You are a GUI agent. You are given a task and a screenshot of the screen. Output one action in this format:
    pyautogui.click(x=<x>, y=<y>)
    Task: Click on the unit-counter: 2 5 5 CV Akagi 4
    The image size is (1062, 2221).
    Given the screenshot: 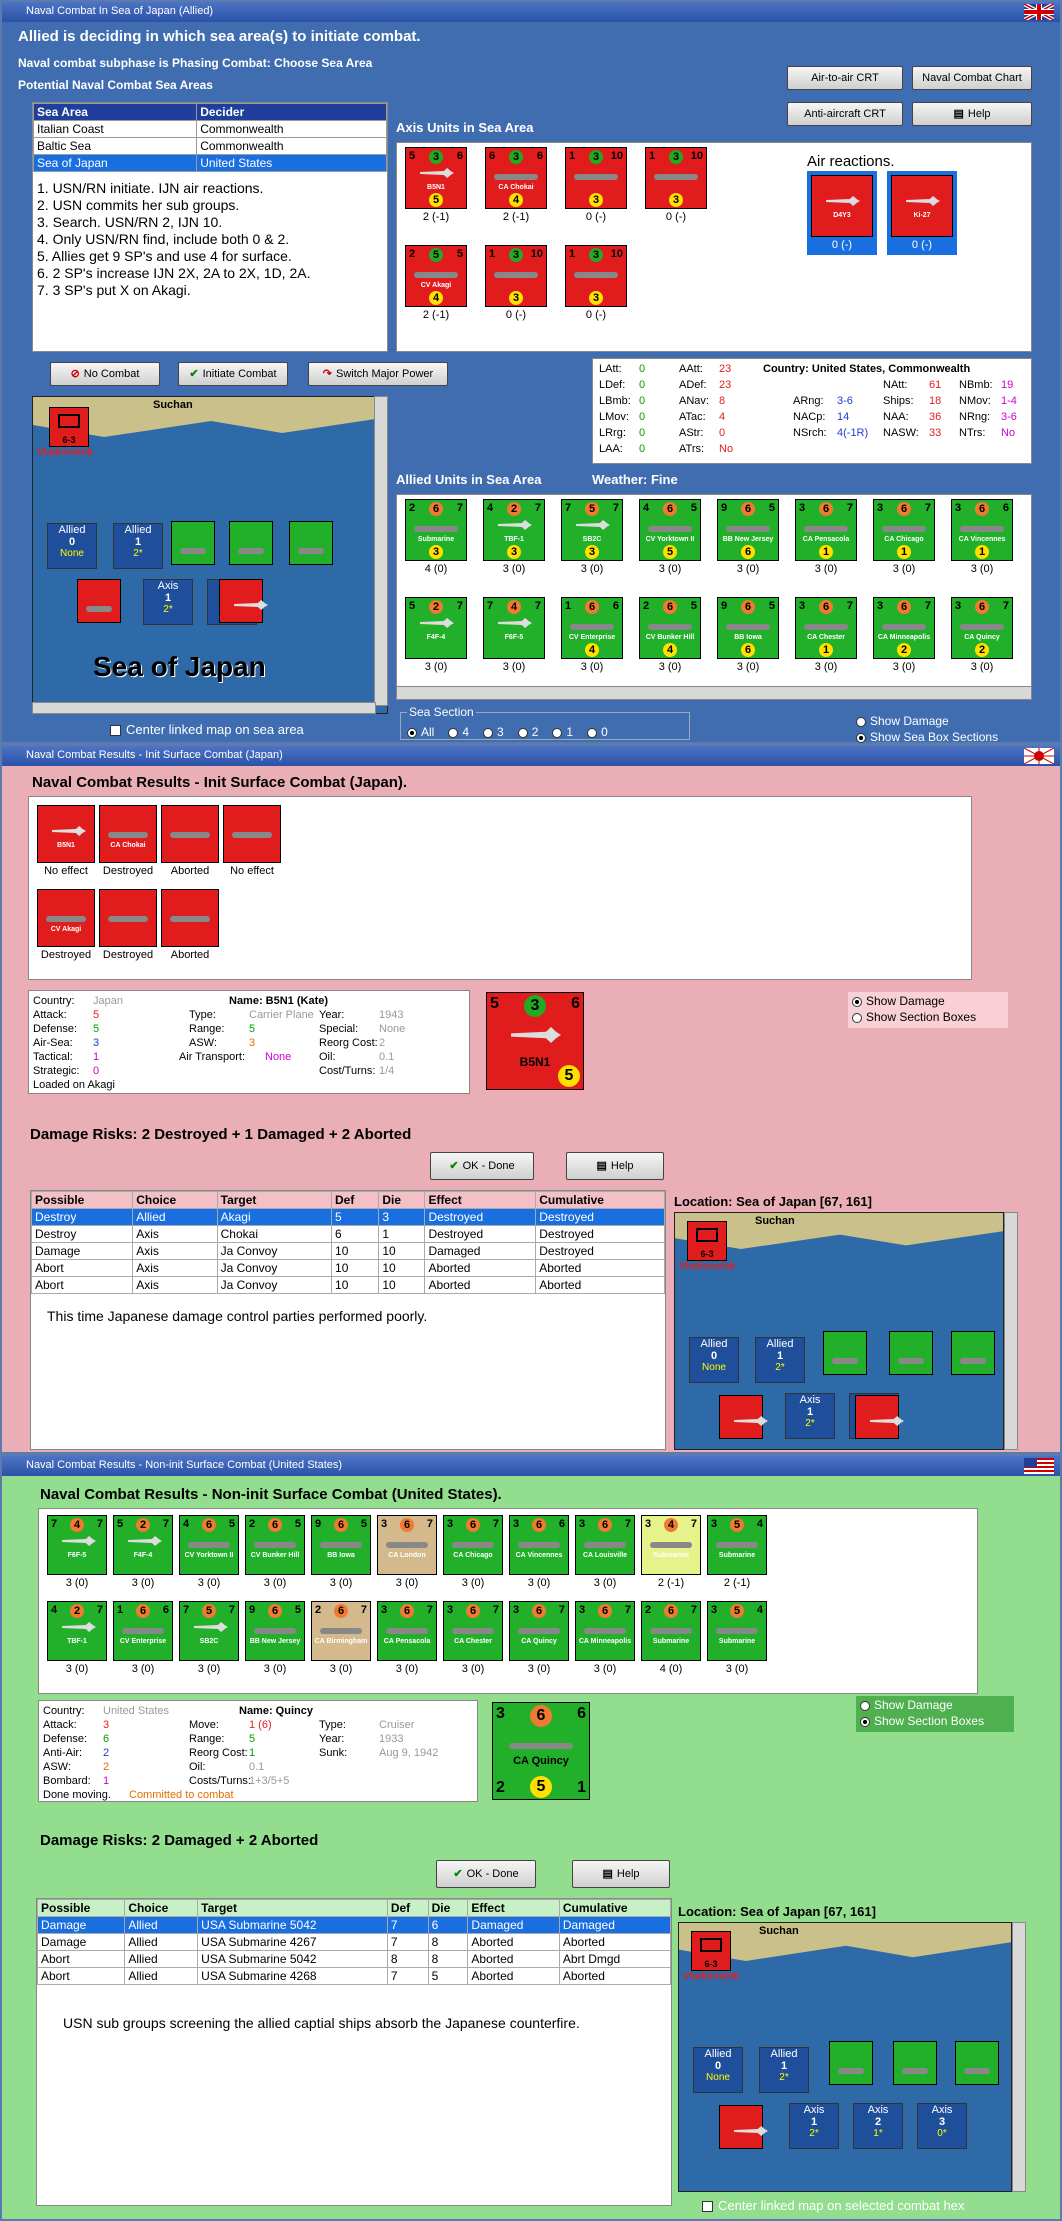 What is the action you would take?
    pyautogui.click(x=436, y=276)
    